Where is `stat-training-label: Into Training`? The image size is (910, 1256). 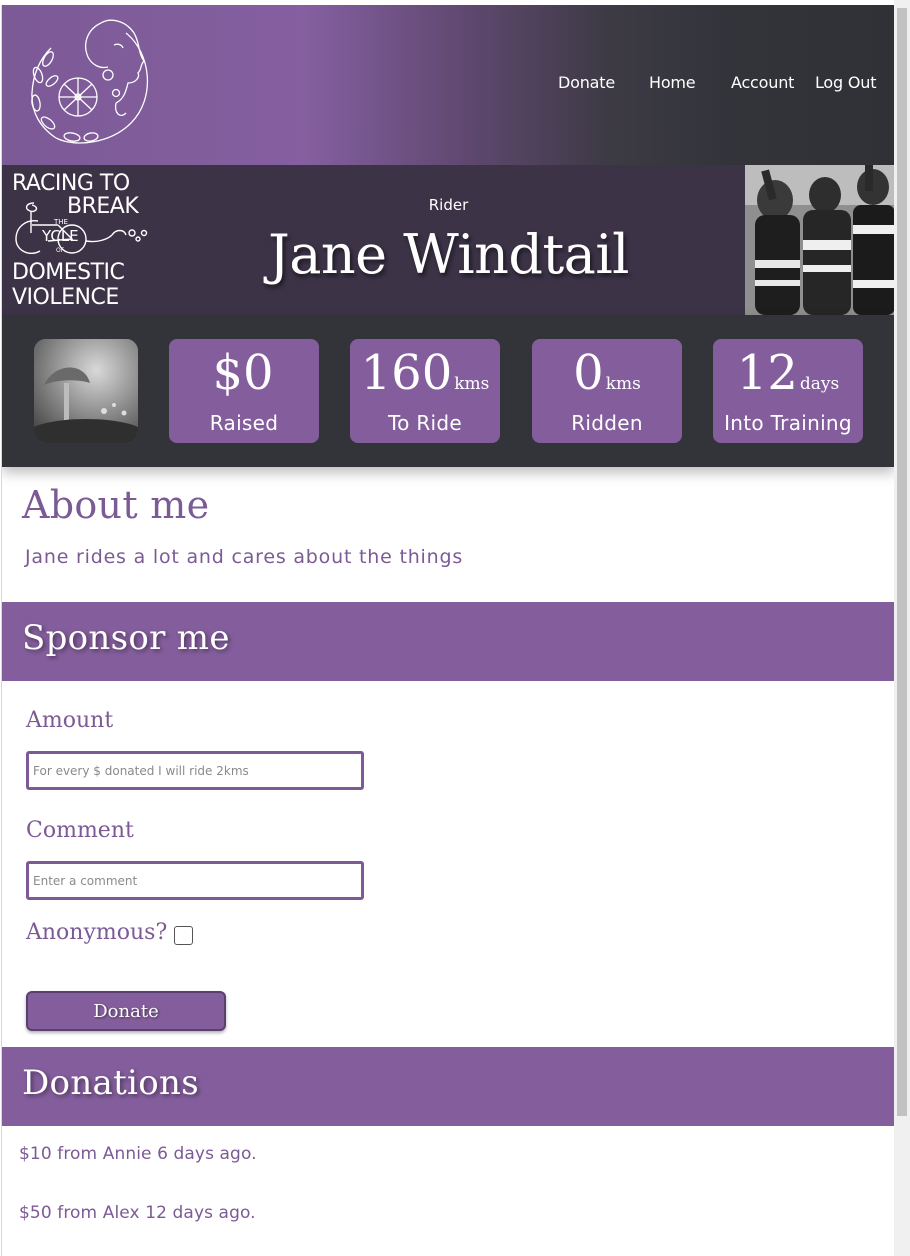
stat-training-label: Into Training is located at coordinates (788, 423).